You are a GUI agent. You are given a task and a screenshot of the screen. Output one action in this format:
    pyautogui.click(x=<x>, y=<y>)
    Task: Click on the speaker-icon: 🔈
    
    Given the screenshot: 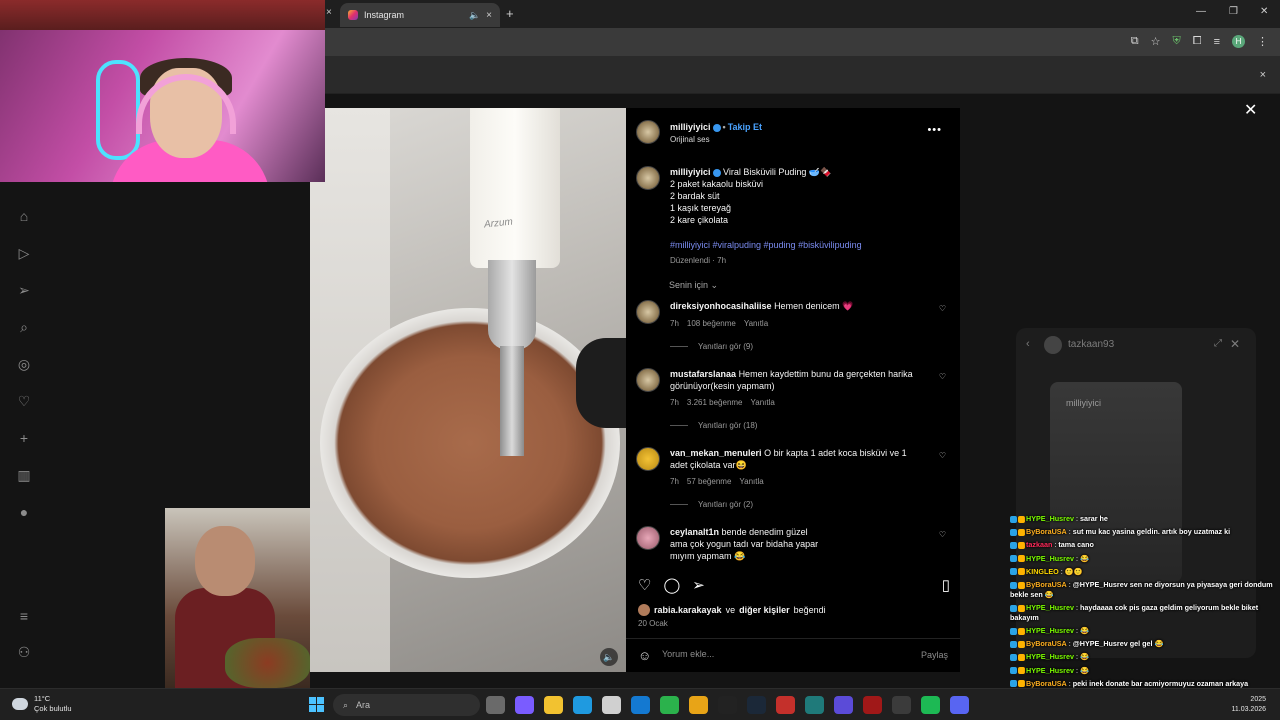 What is the action you would take?
    pyautogui.click(x=474, y=15)
    